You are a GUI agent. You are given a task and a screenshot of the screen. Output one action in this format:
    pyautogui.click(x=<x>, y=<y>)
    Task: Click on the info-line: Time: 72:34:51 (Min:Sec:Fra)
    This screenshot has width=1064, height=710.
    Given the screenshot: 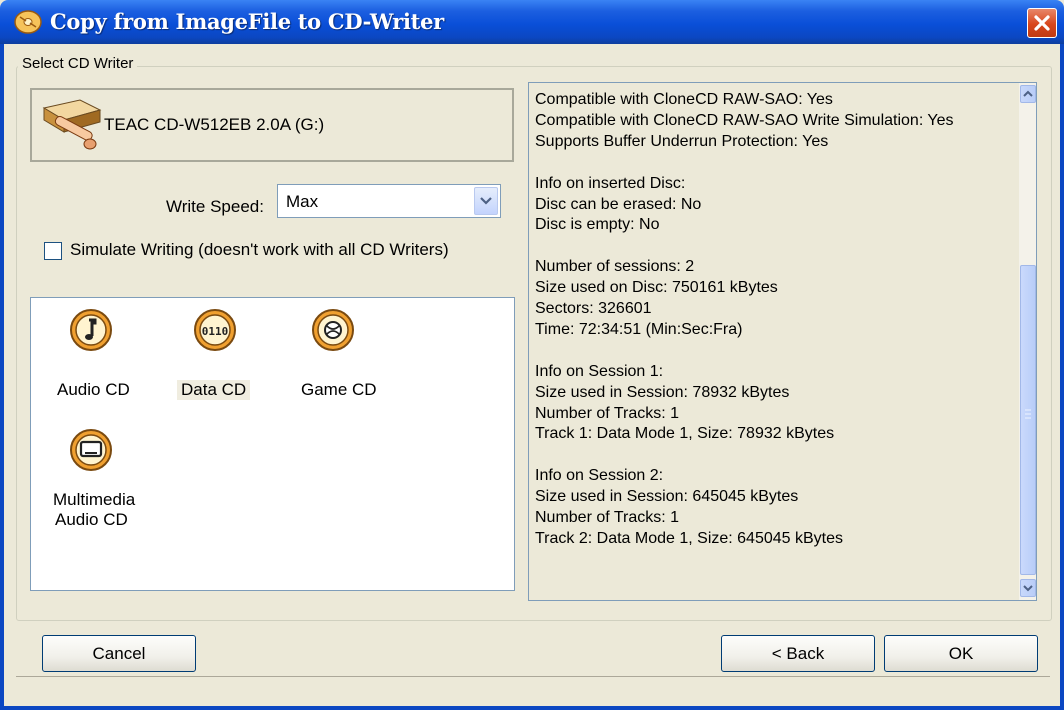 What is the action you would take?
    pyautogui.click(x=639, y=329)
    